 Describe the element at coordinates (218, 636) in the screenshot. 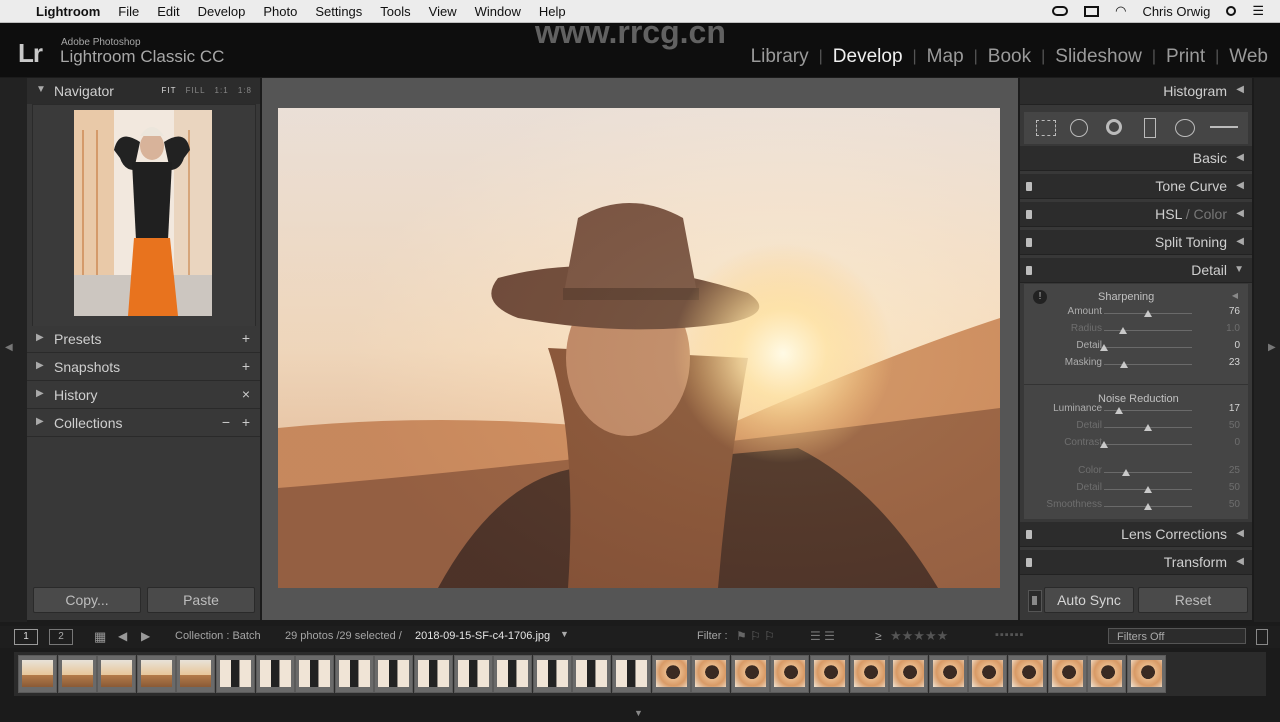

I see `collection-source: Collection : Batch` at that location.